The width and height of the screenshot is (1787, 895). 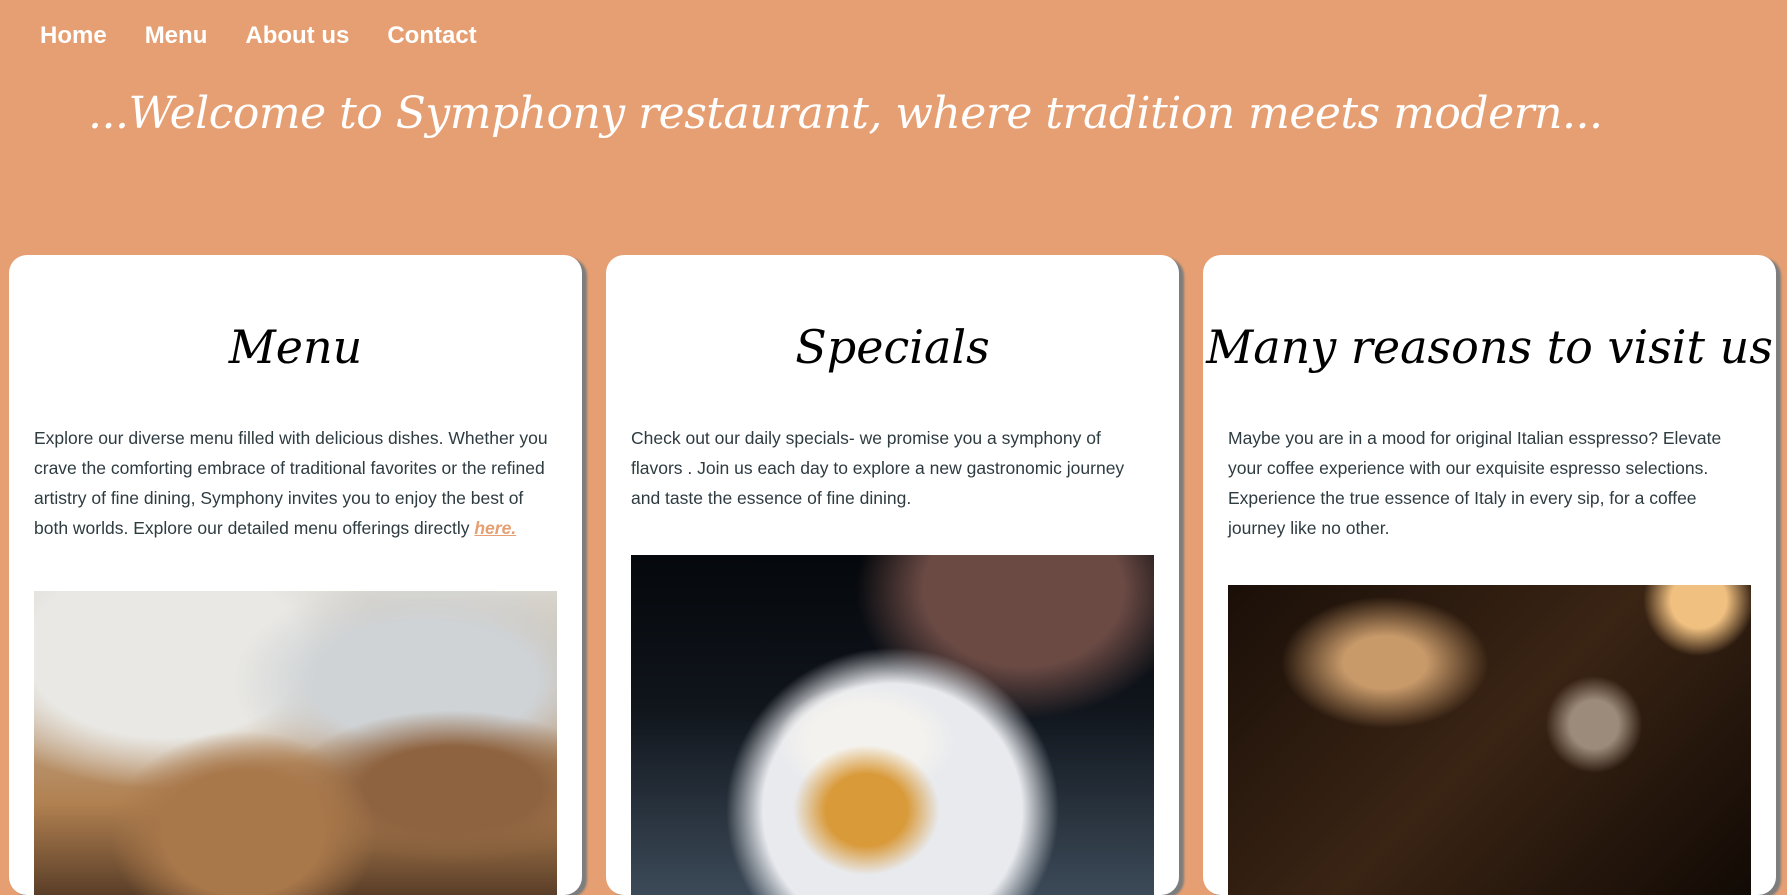 I want to click on menu-here-link: here., so click(x=495, y=528).